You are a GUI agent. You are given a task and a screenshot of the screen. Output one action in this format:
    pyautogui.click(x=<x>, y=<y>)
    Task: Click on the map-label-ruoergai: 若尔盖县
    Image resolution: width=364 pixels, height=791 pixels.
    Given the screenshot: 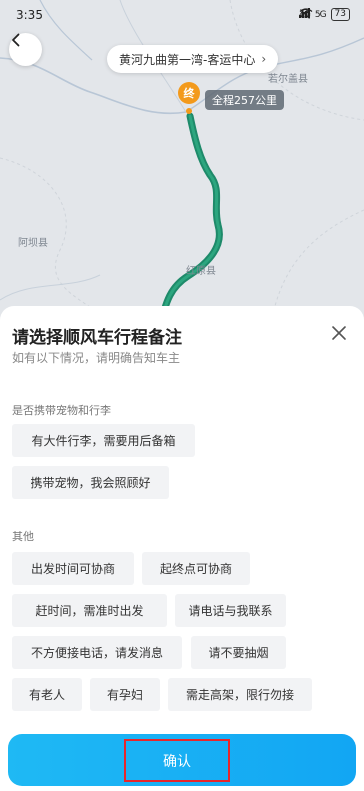 What is the action you would take?
    pyautogui.click(x=288, y=79)
    